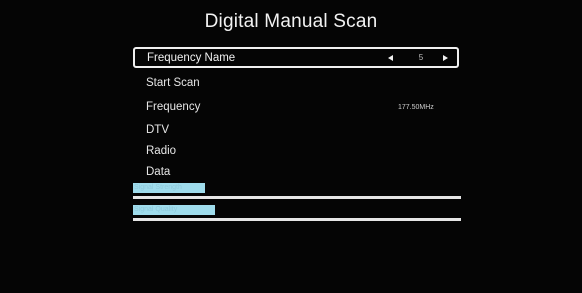 The height and width of the screenshot is (293, 582). What do you see at coordinates (157, 130) in the screenshot?
I see `dtv-item: DTV` at bounding box center [157, 130].